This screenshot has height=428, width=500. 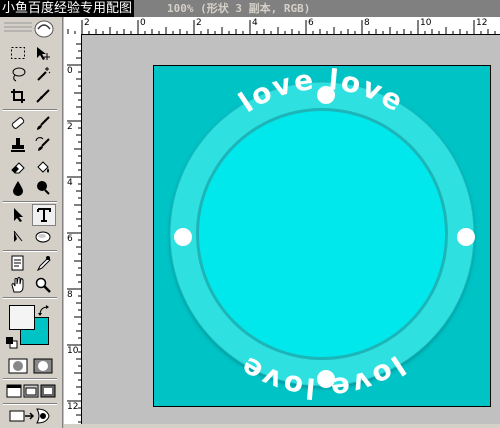 I want to click on dodge-tool-icon, so click(x=43, y=188).